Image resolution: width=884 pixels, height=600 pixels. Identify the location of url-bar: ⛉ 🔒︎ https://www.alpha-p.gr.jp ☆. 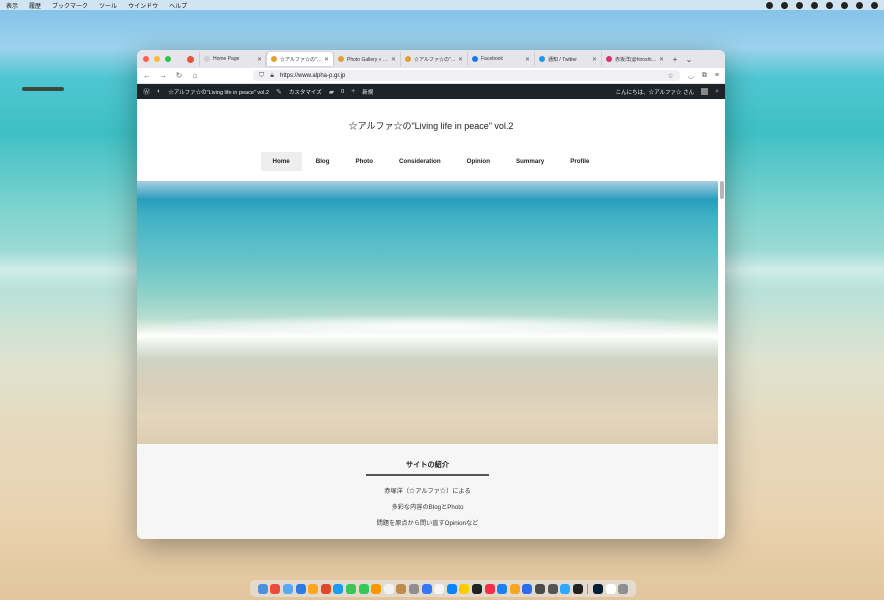
(466, 75).